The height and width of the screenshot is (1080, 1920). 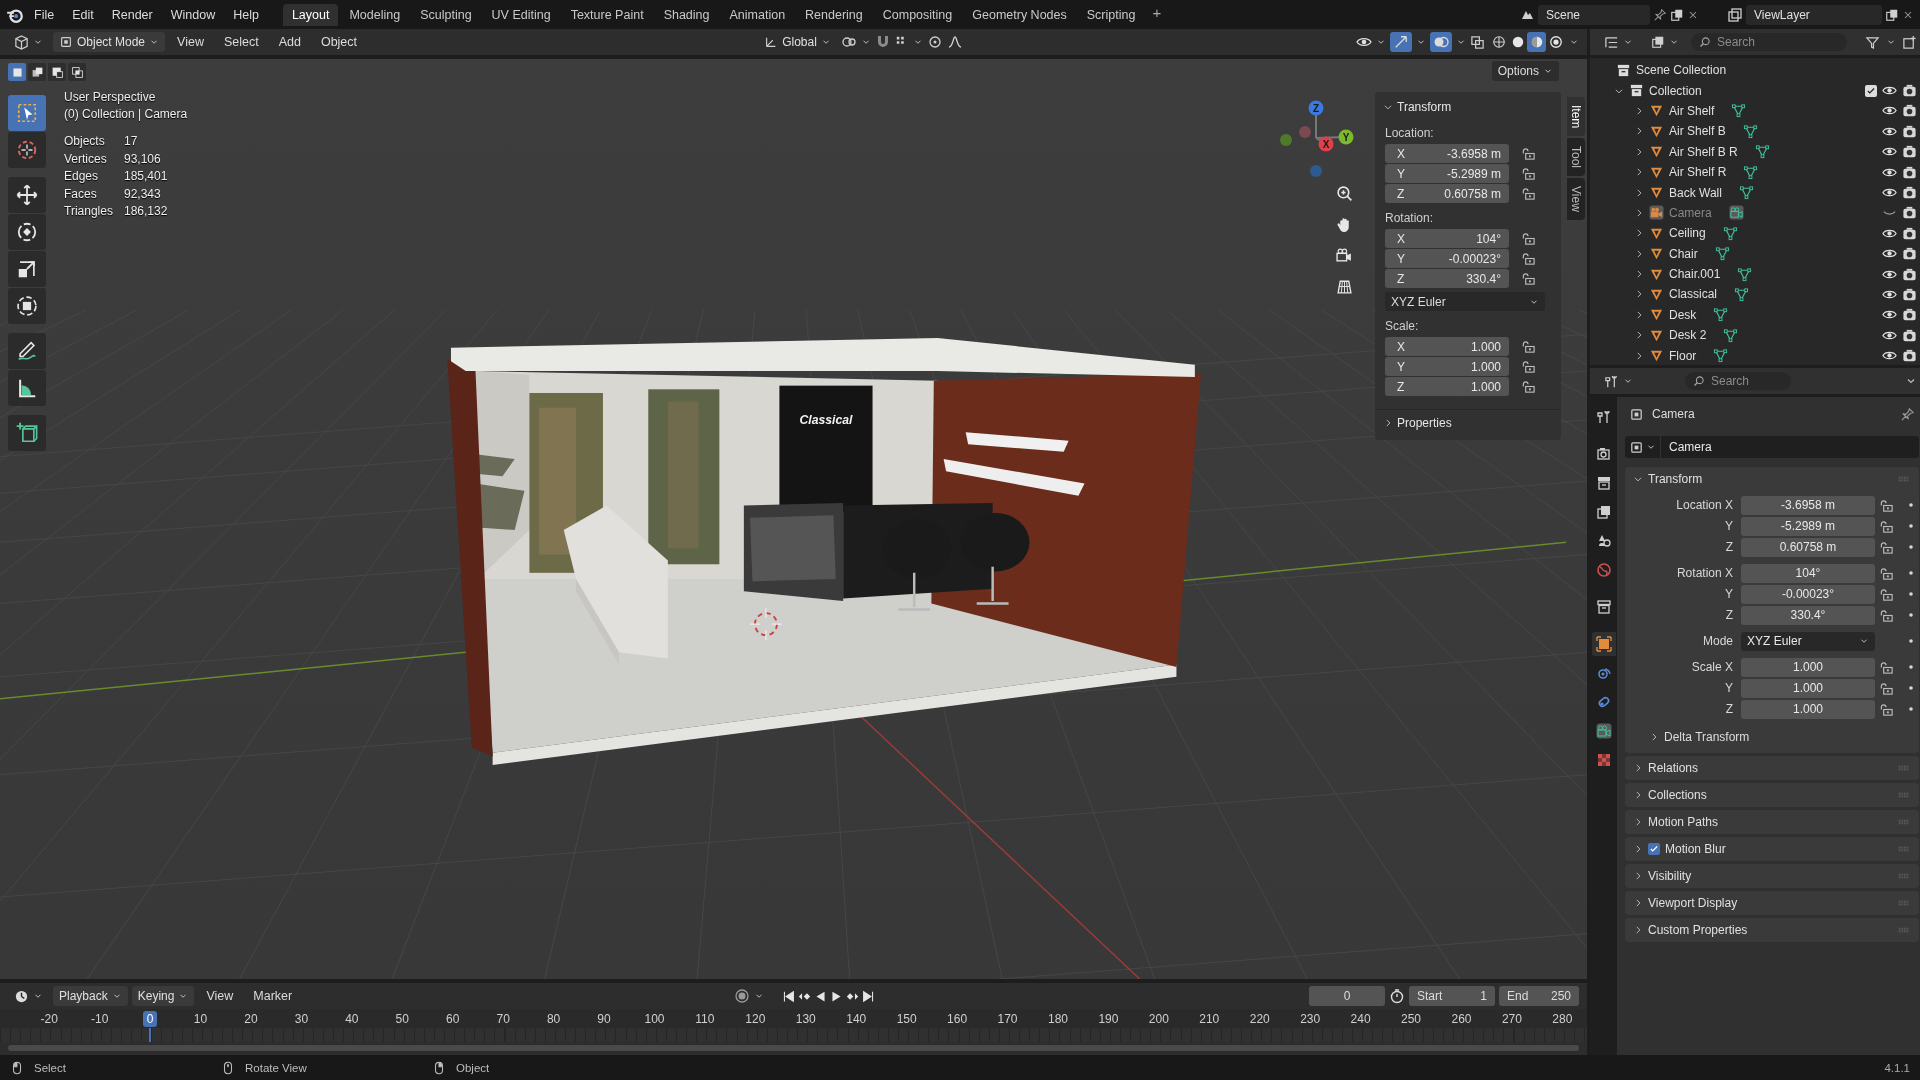 I want to click on mode-dropdown: XYZ Euler, so click(x=1808, y=641).